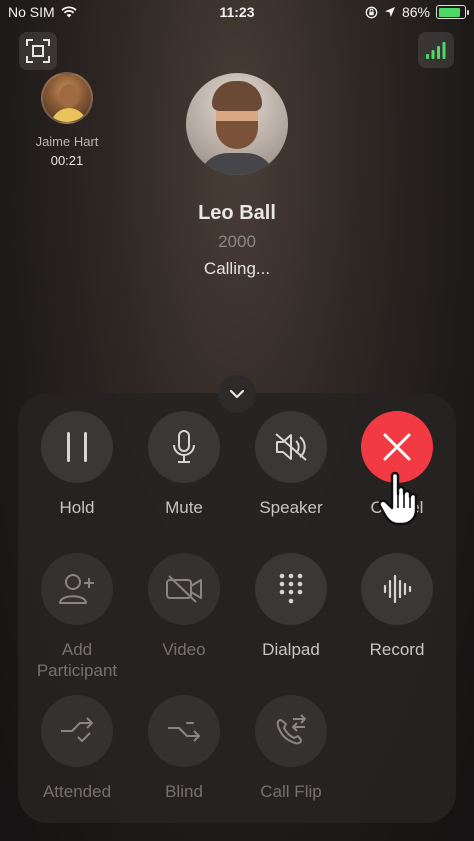 Image resolution: width=474 pixels, height=841 pixels. What do you see at coordinates (77, 791) in the screenshot?
I see `attended-label: Attended` at bounding box center [77, 791].